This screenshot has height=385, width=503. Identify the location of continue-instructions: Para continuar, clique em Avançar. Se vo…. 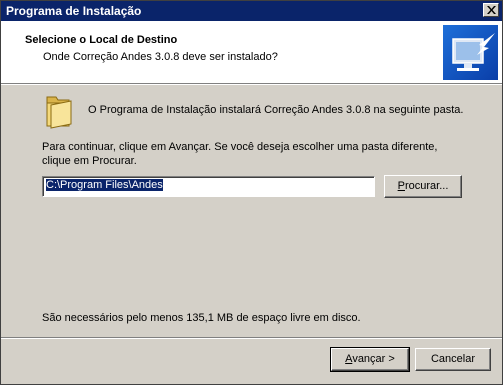
(239, 154).